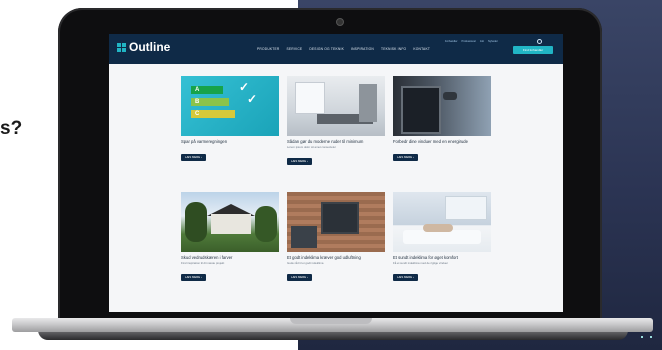 Image resolution: width=662 pixels, height=350 pixels. What do you see at coordinates (482, 41) in the screenshot?
I see `top-link-job: Job` at bounding box center [482, 41].